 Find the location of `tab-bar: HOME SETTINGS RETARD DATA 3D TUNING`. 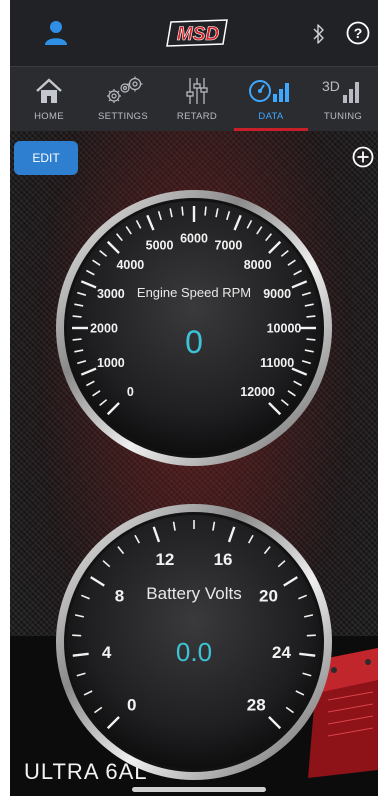

tab-bar: HOME SETTINGS RETARD DATA 3D TUNING is located at coordinates (194, 98).